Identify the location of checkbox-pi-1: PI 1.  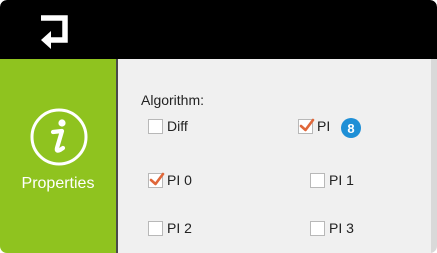
(332, 180).